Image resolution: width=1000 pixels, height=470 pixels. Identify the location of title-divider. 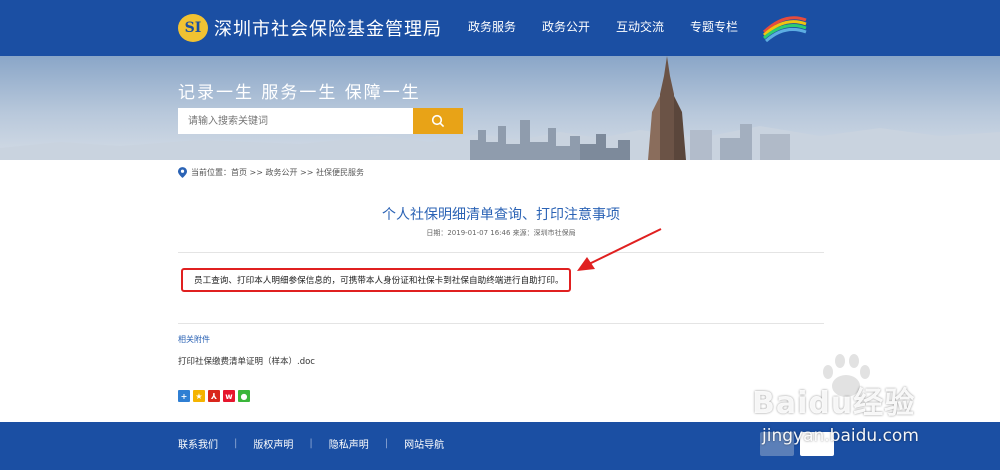
(501, 252).